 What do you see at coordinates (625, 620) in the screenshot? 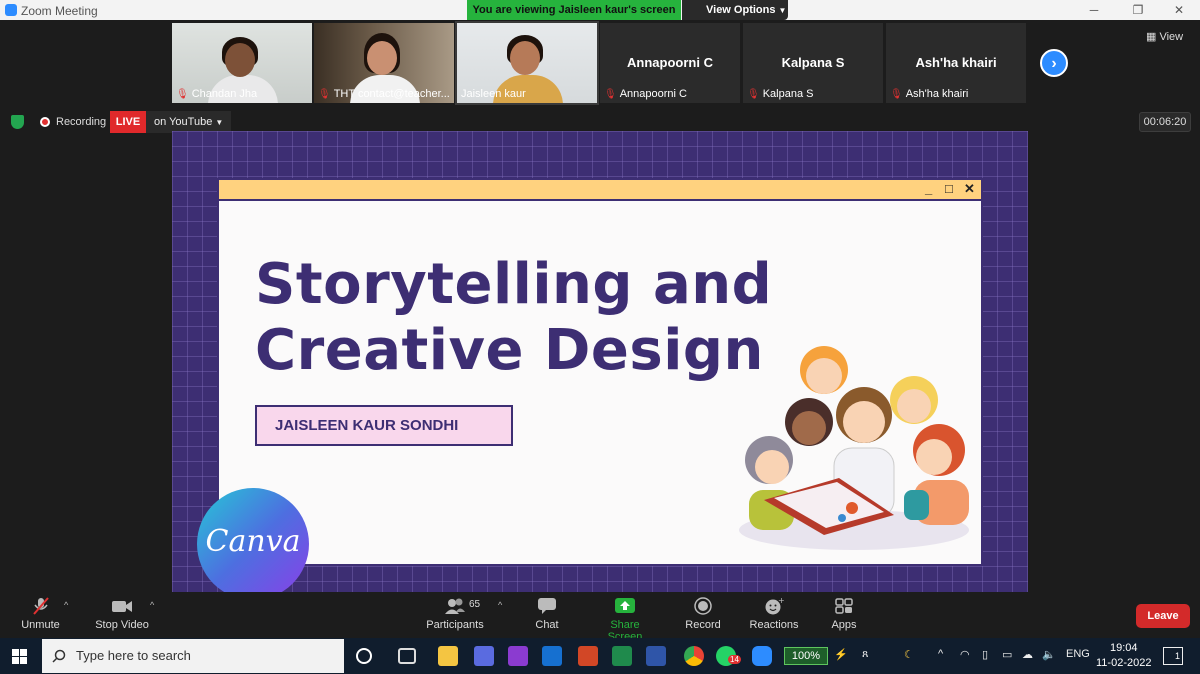
I see `share-screen-button: Share Screen` at bounding box center [625, 620].